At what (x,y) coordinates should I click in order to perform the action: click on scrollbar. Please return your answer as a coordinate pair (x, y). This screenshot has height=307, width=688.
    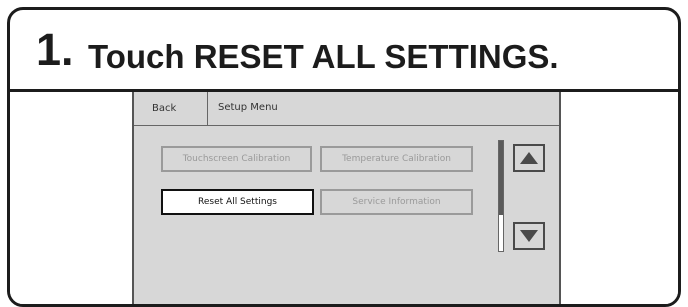
    Looking at the image, I should click on (501, 196).